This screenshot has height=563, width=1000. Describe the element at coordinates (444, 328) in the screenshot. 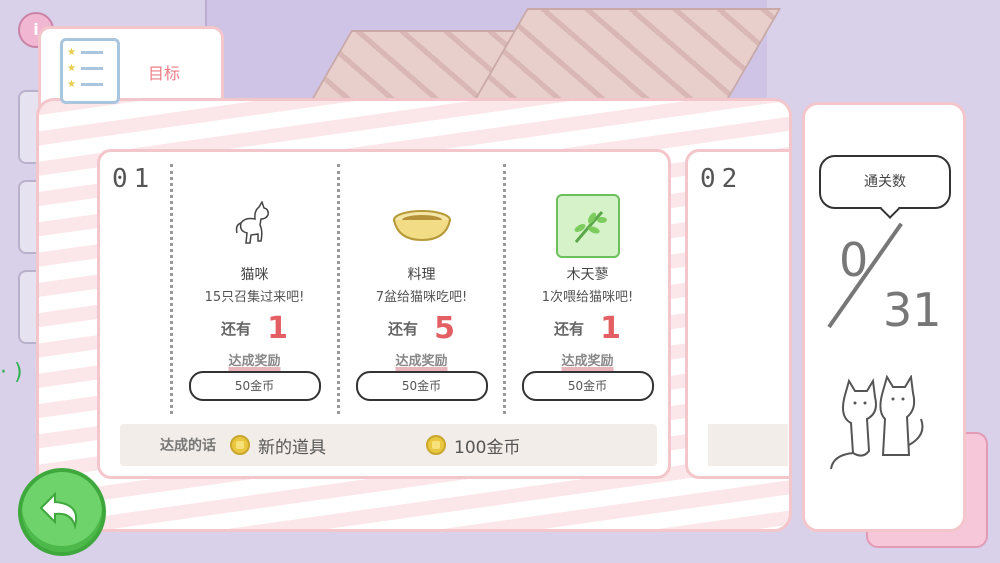

I see `remaining-count: 5` at that location.